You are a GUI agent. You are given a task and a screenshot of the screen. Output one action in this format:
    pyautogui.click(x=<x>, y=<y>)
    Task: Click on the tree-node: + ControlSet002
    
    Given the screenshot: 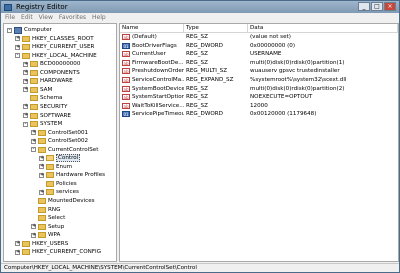 What is the action you would take?
    pyautogui.click(x=59, y=141)
    